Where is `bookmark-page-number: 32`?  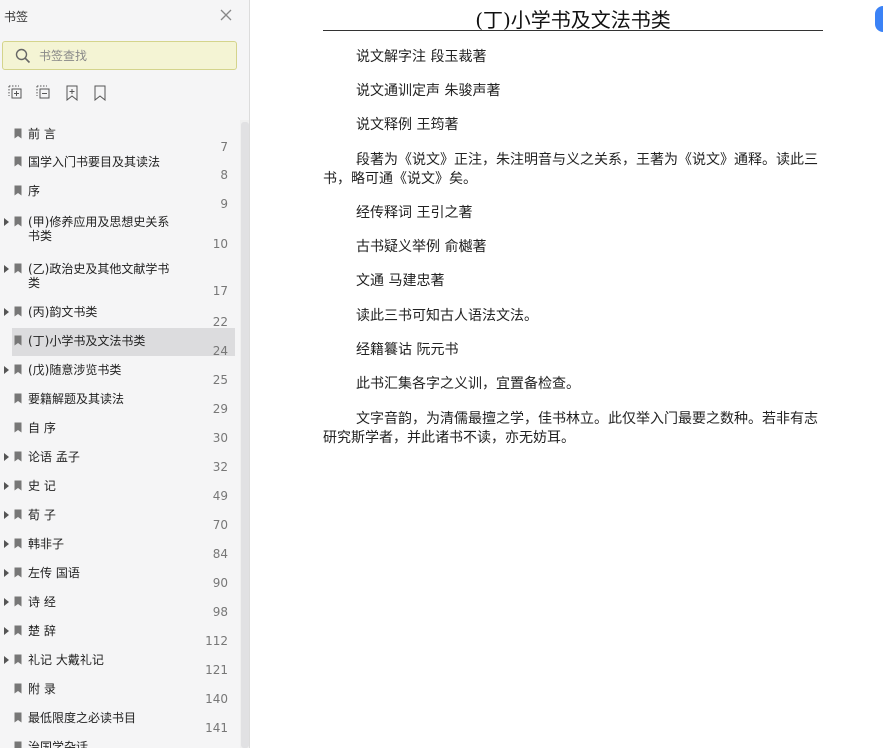
bookmark-page-number: 32 is located at coordinates (220, 467).